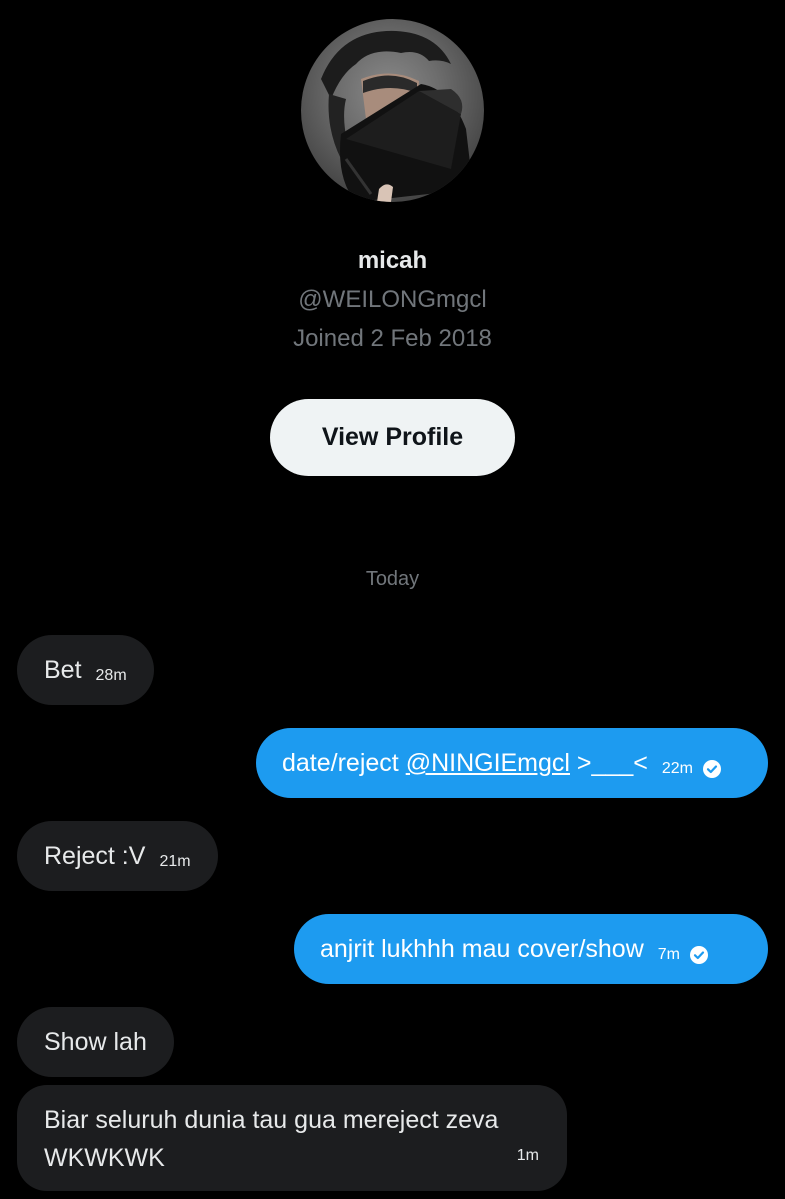  I want to click on message-text-line: Biar seluruh dunia tau gua mereject zeva, so click(271, 1120).